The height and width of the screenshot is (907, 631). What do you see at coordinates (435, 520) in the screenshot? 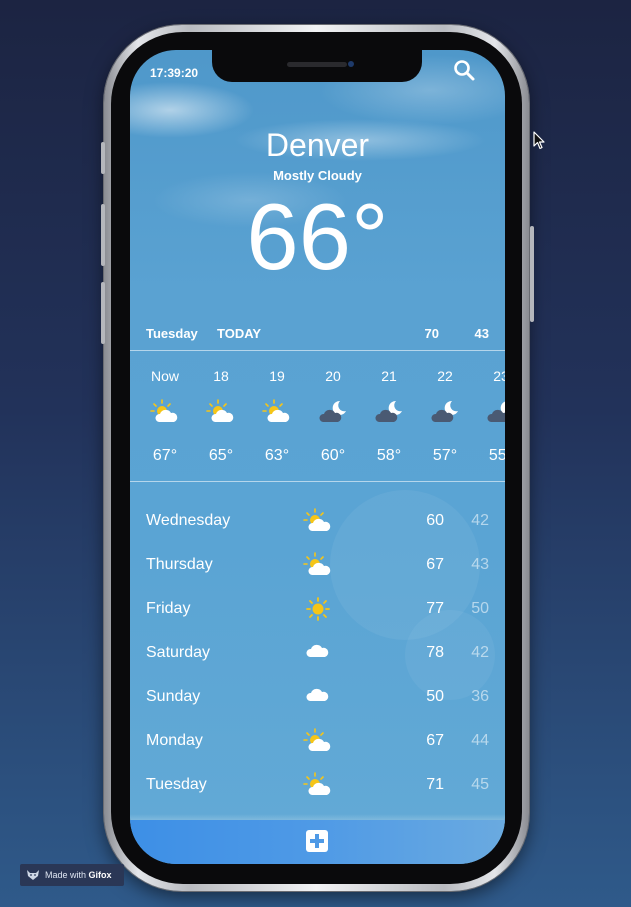
I see `daily-high: 60` at bounding box center [435, 520].